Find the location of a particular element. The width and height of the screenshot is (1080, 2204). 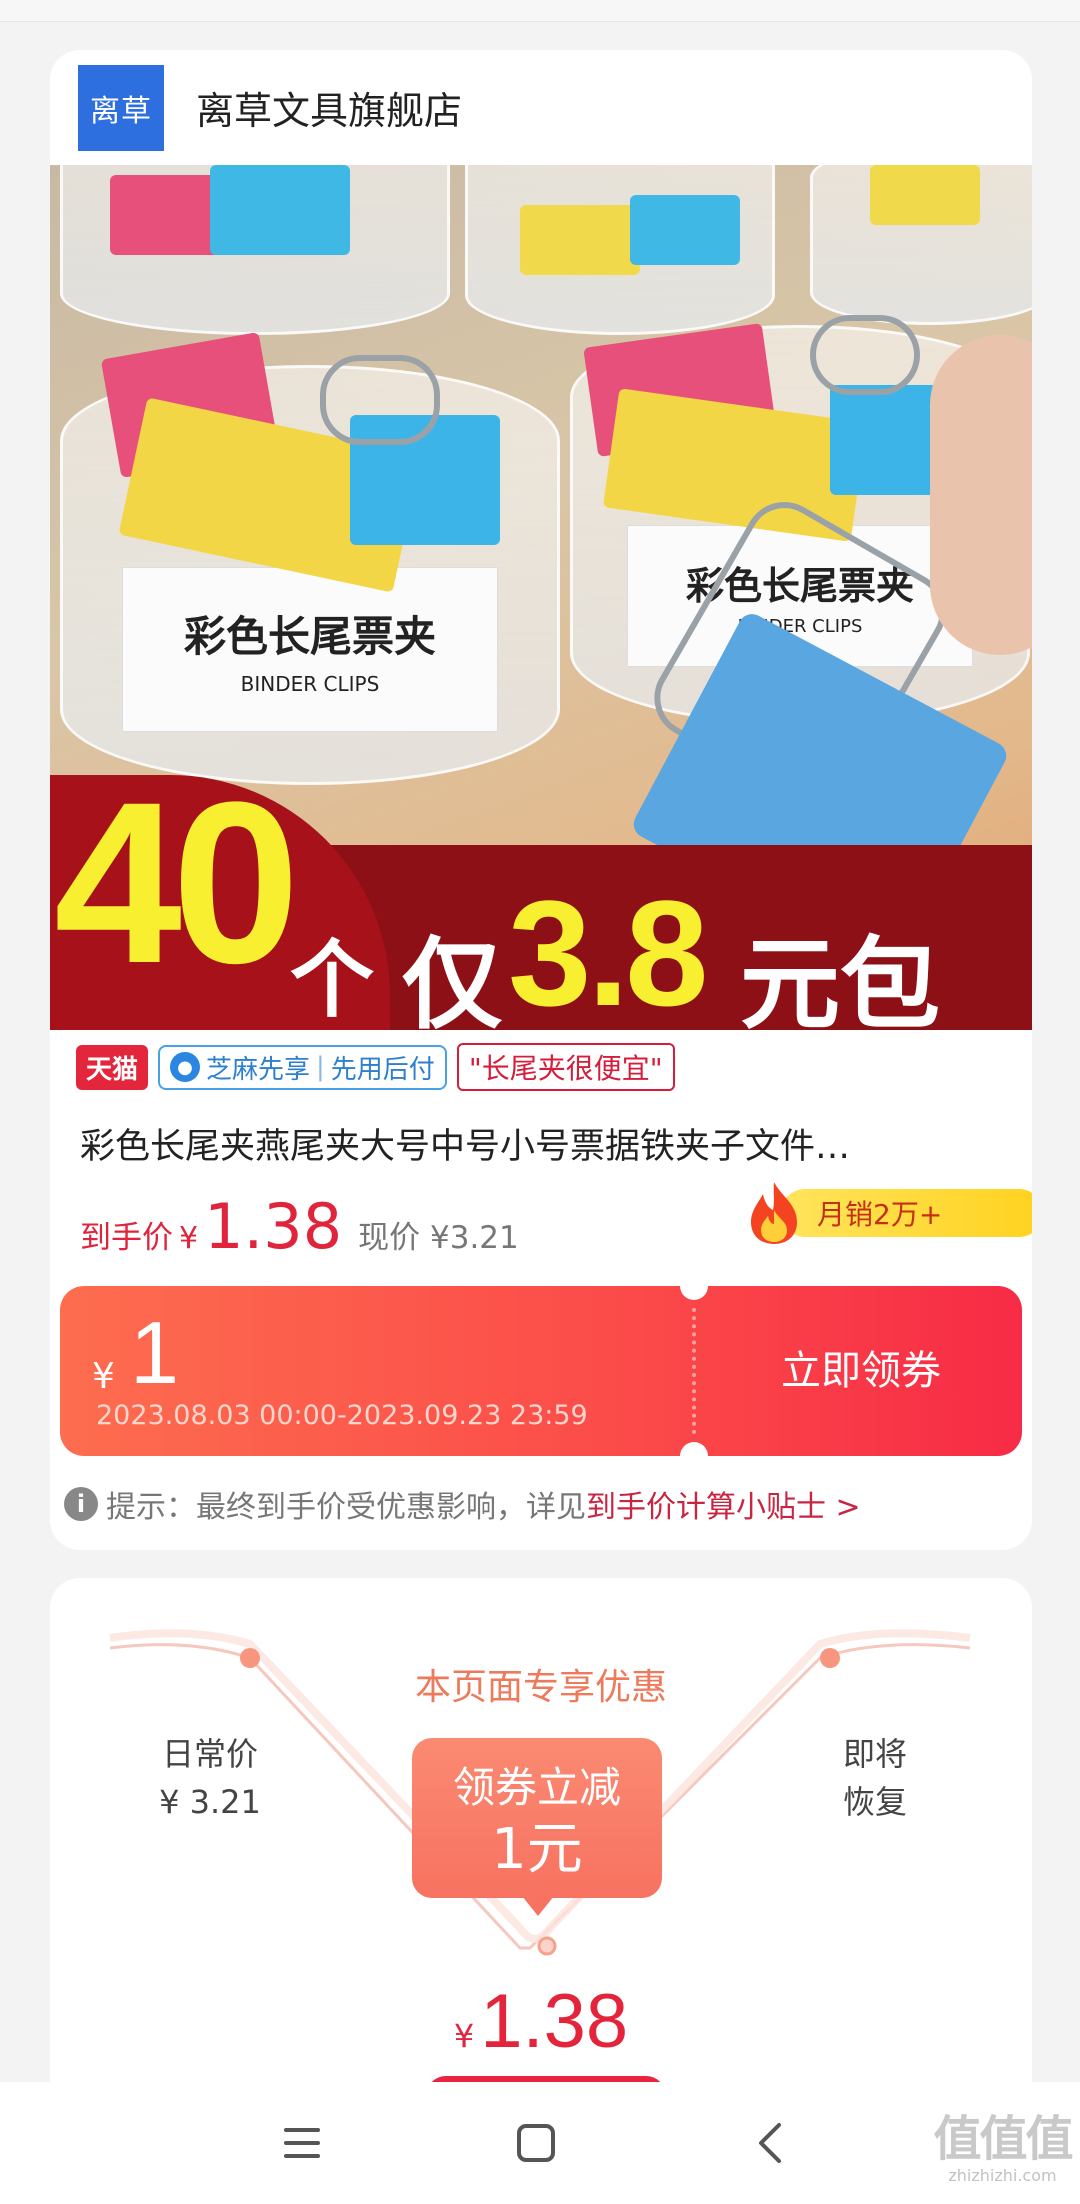

home-button is located at coordinates (536, 2143).